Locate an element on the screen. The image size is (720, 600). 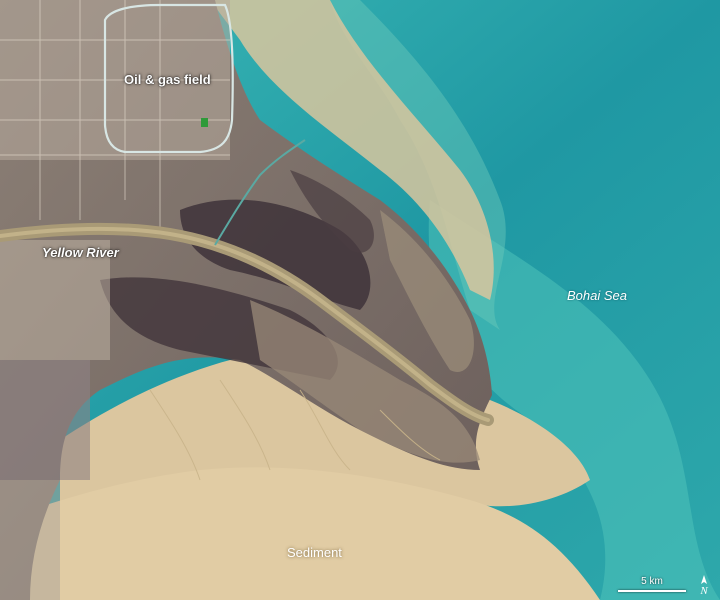
north-arrow-graphic: N is located at coordinates (703, 586).